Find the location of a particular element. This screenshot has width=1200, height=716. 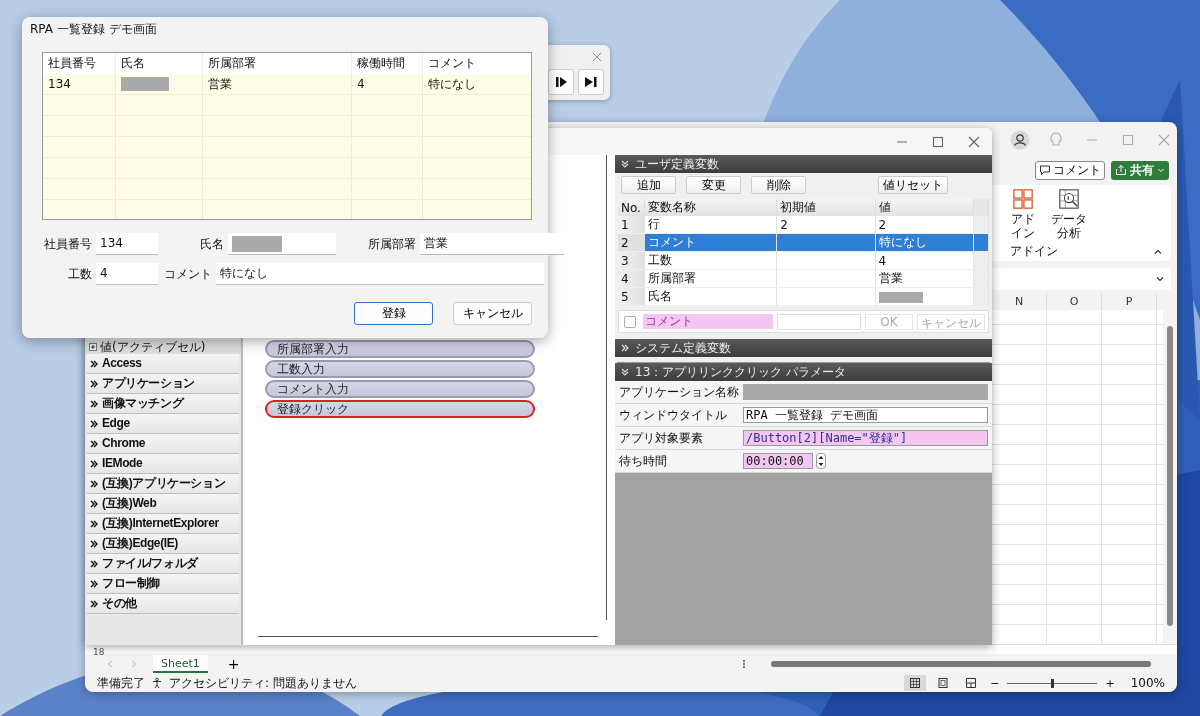

field-label: アプリケーション名称 is located at coordinates (679, 392).